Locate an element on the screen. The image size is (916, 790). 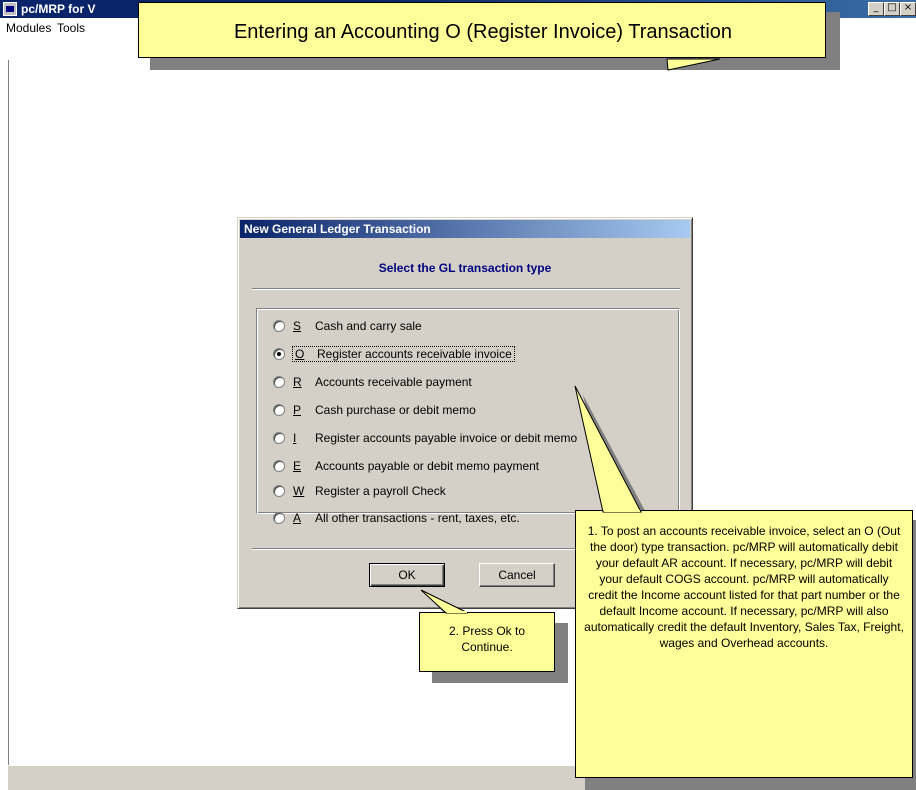
maximize-button: □ is located at coordinates (892, 9).